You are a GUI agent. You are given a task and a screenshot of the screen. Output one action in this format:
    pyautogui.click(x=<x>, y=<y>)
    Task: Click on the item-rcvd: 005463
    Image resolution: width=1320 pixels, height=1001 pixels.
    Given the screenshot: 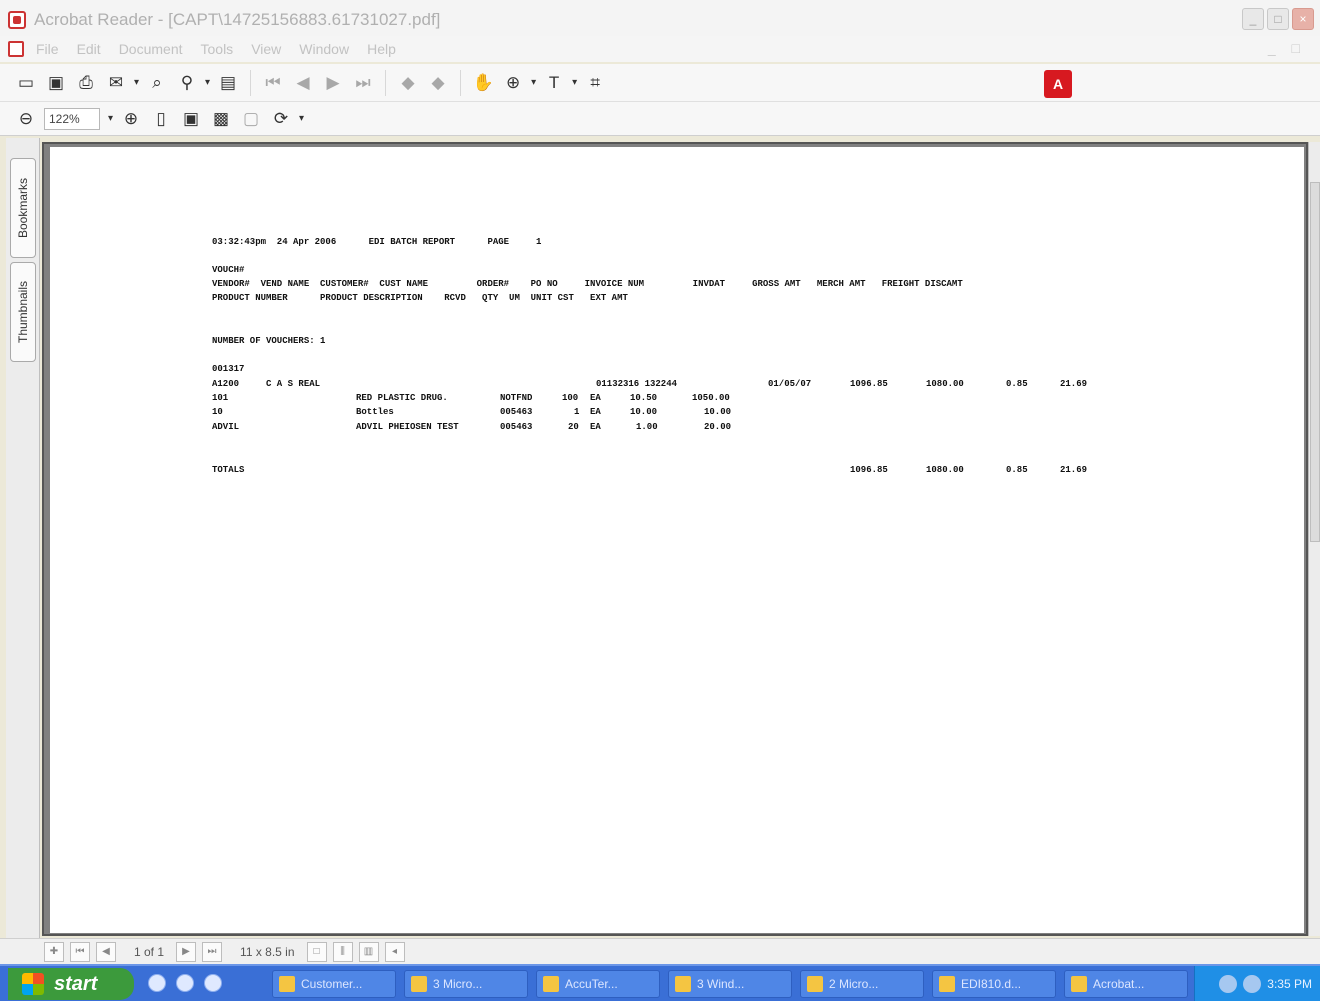 What is the action you would take?
    pyautogui.click(x=516, y=412)
    